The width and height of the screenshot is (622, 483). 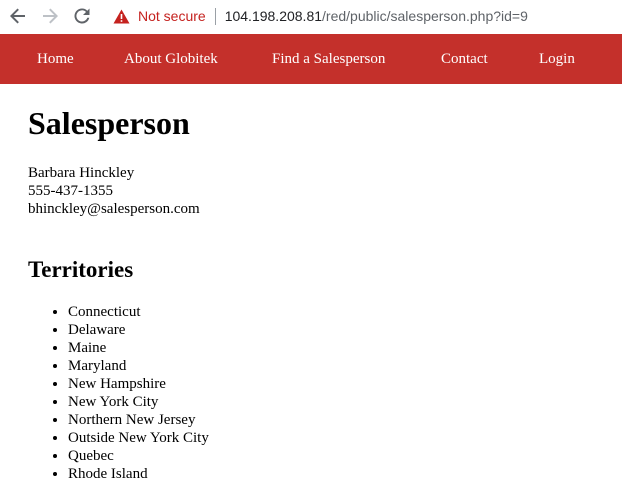 What do you see at coordinates (171, 59) in the screenshot?
I see `nav-link-about: About Globitek` at bounding box center [171, 59].